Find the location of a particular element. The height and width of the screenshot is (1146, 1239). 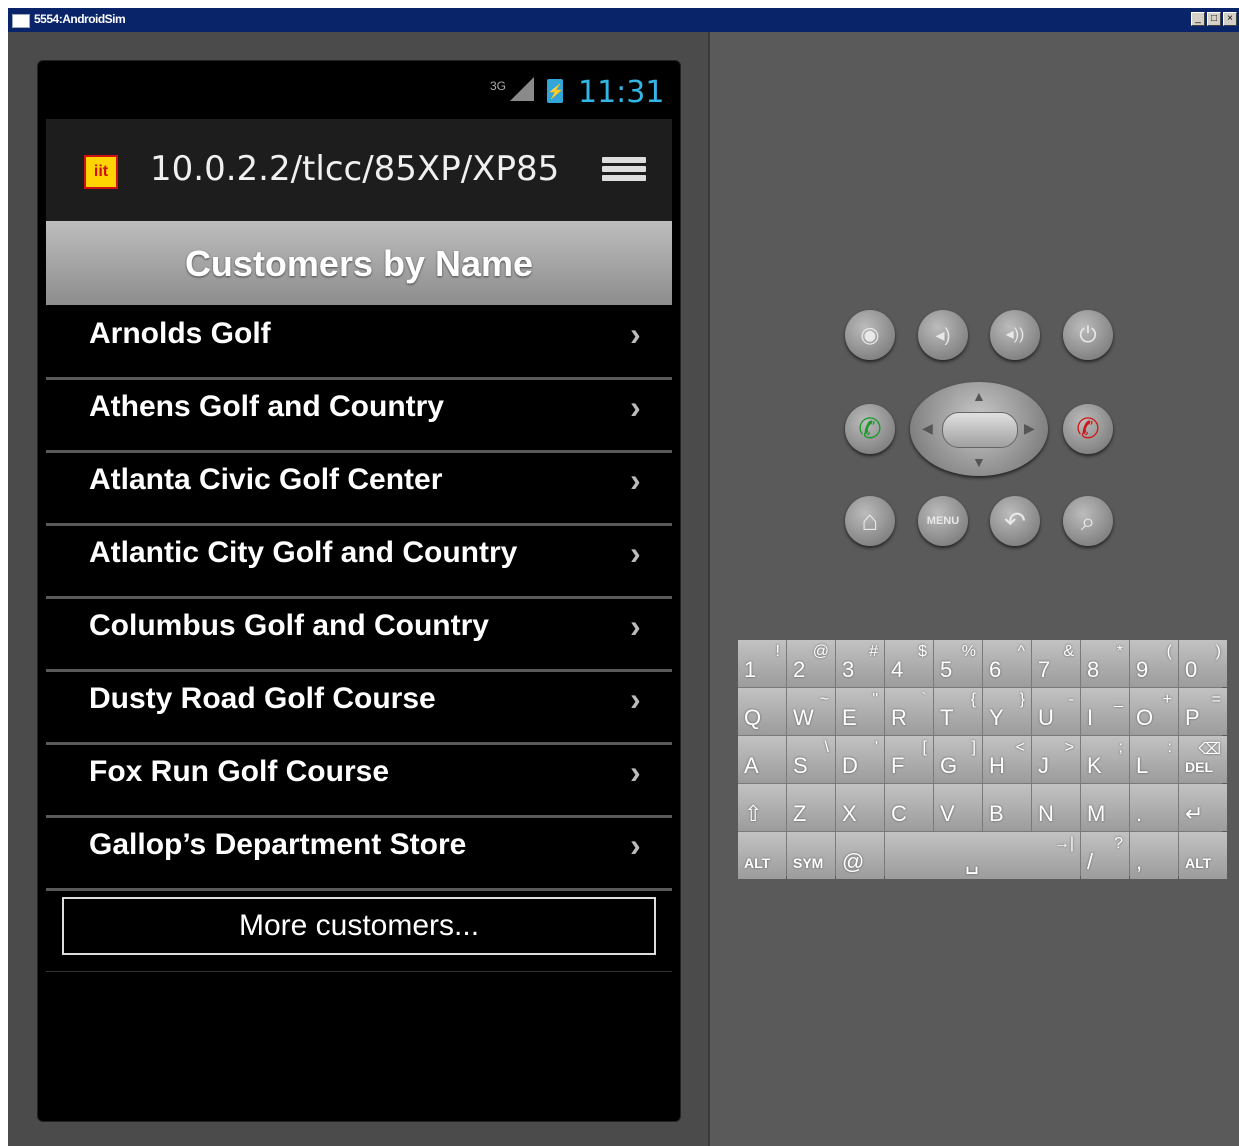

list-item: Columbus Golf and Country › is located at coordinates (359, 635).